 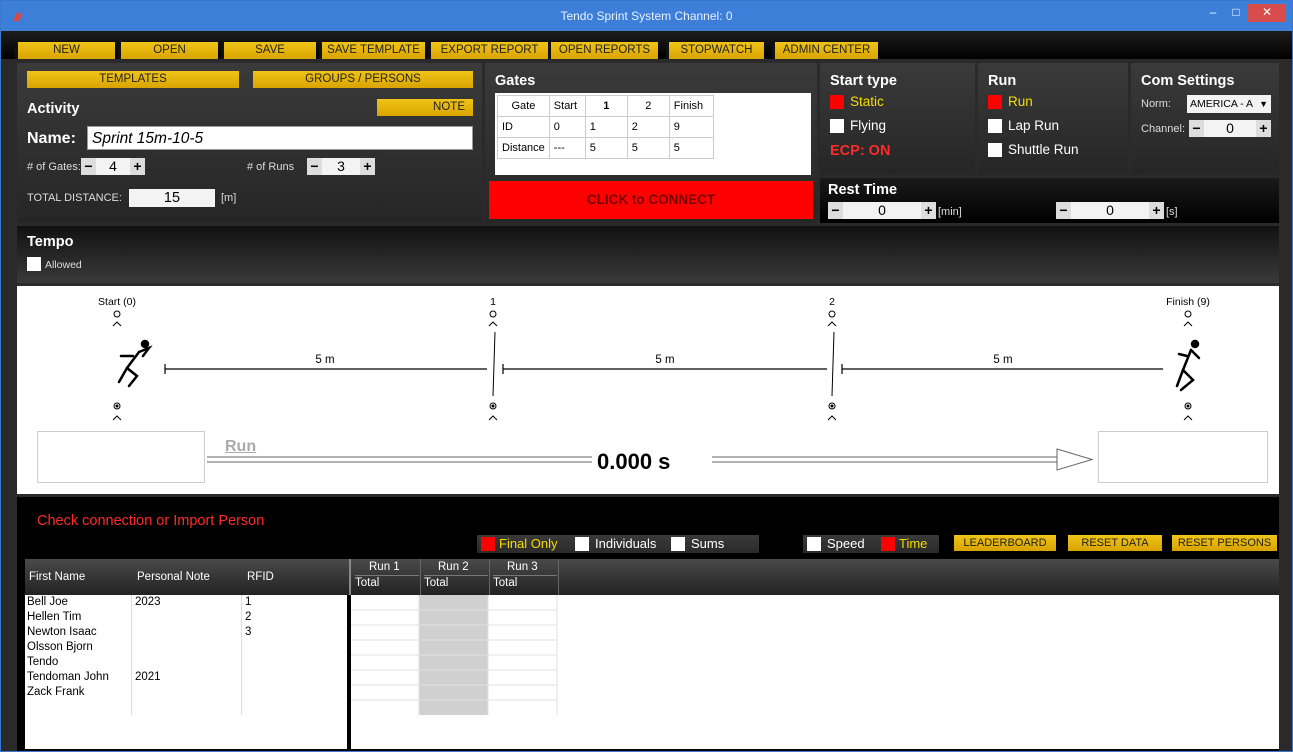 I want to click on run-radio, so click(x=995, y=102).